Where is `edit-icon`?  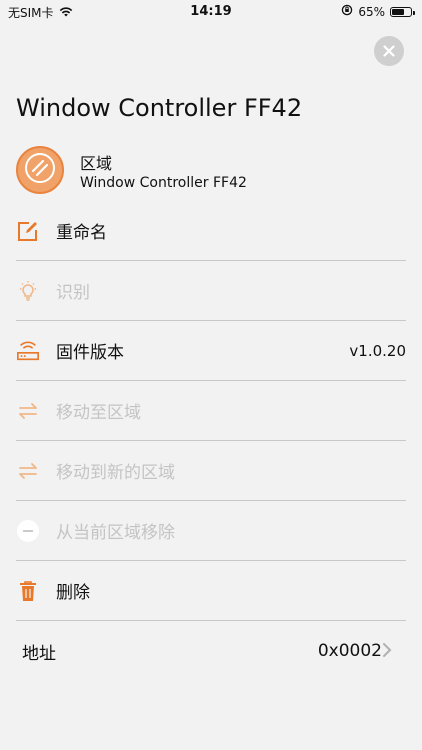 edit-icon is located at coordinates (28, 231).